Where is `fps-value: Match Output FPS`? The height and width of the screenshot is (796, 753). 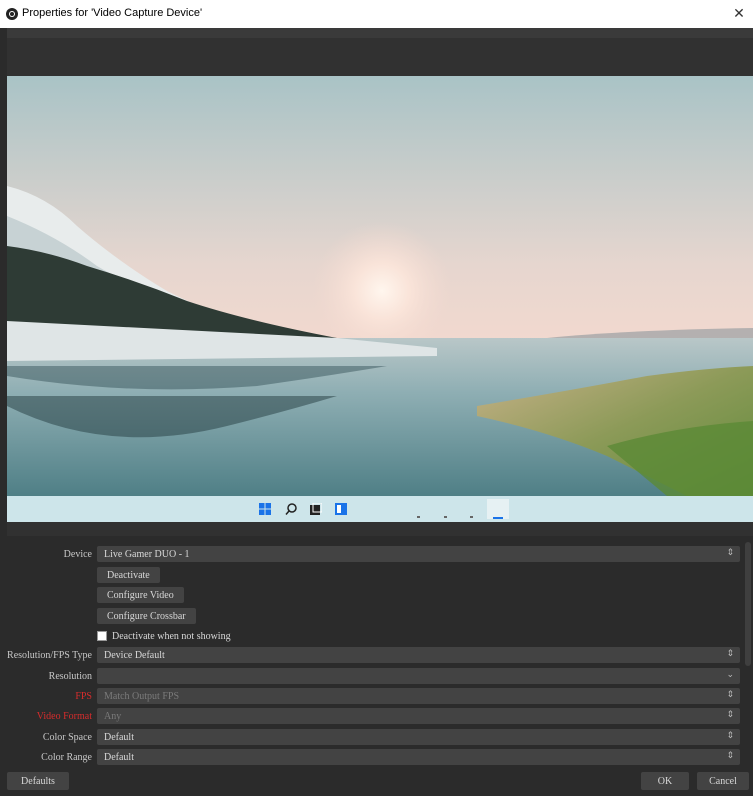
fps-value: Match Output FPS is located at coordinates (142, 696).